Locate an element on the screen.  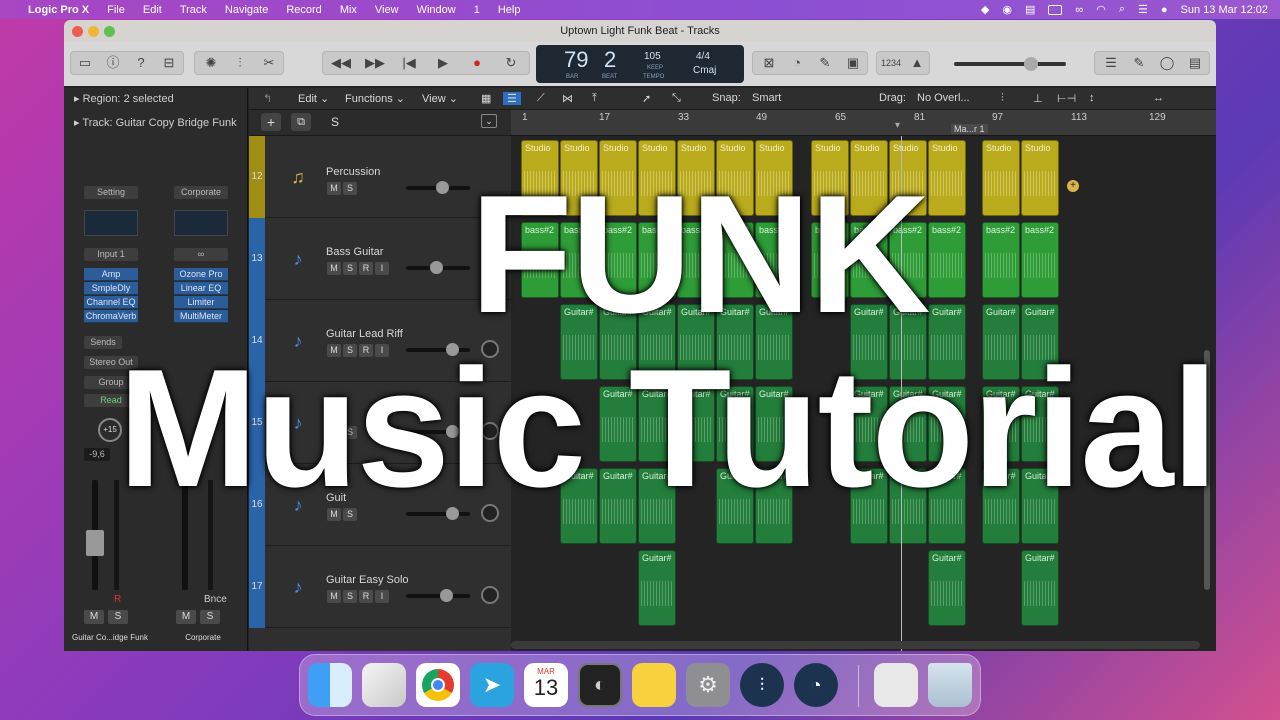
control-center-icon: ☰ is located at coordinates (1143, 9).